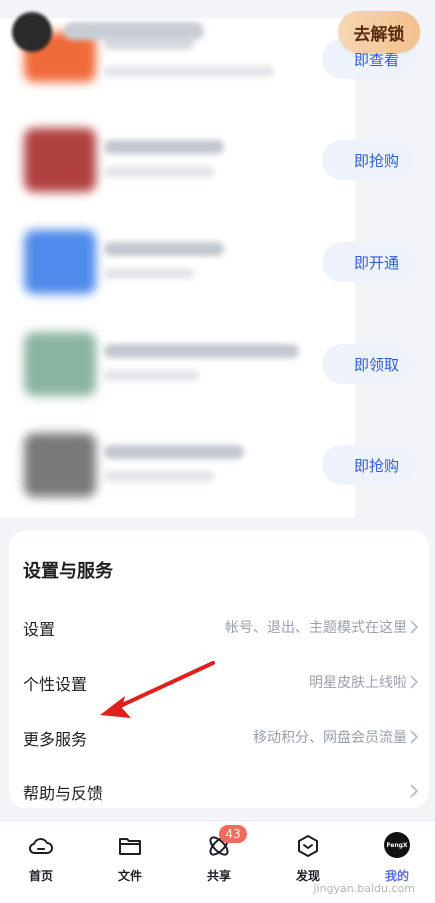 This screenshot has width=435, height=903. I want to click on avatar-icon: FengX, so click(397, 845).